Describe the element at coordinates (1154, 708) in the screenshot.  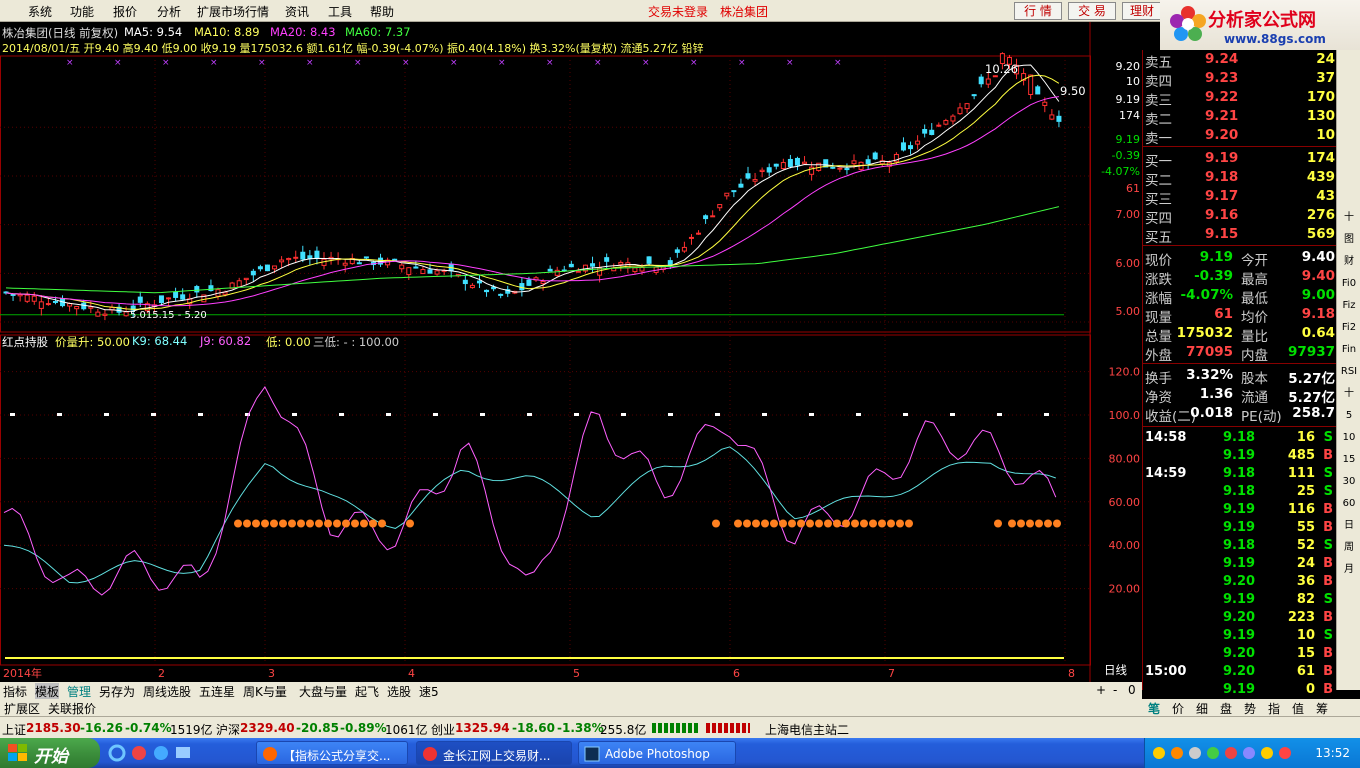
I see `bottom-tab-0: 笔` at that location.